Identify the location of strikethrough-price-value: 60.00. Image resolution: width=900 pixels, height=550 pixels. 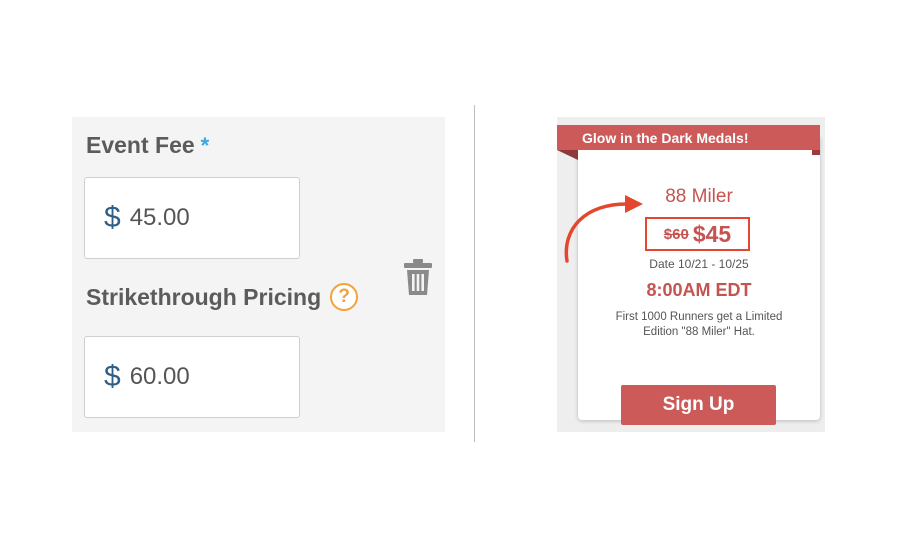
(160, 377).